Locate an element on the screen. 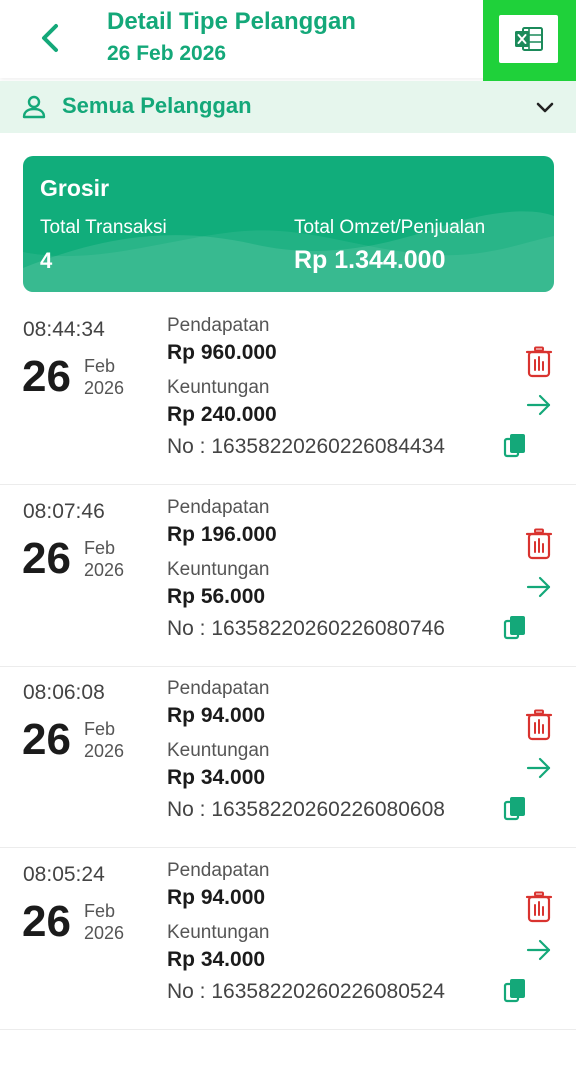 The width and height of the screenshot is (576, 1076). excel-icon is located at coordinates (528, 39).